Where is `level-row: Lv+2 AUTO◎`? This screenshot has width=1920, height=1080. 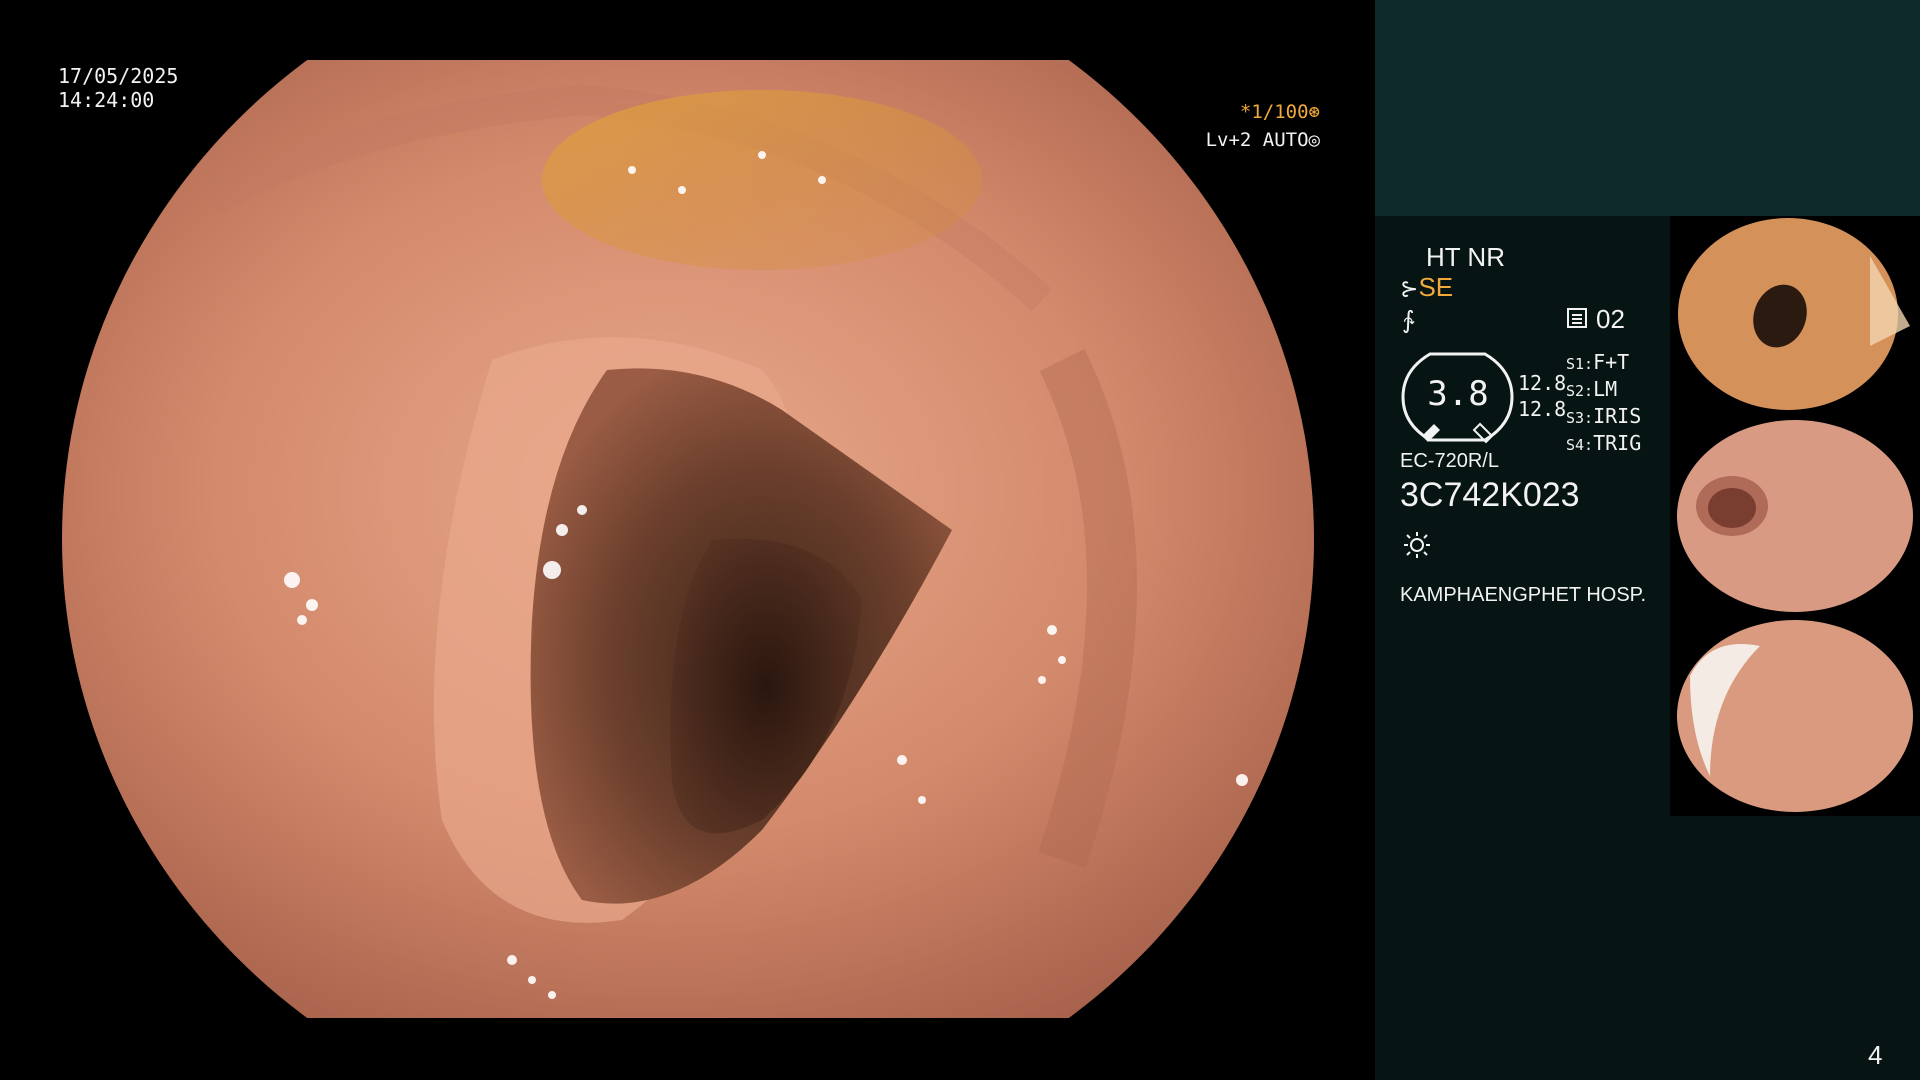
level-row: Lv+2 AUTO◎ is located at coordinates (1255, 140).